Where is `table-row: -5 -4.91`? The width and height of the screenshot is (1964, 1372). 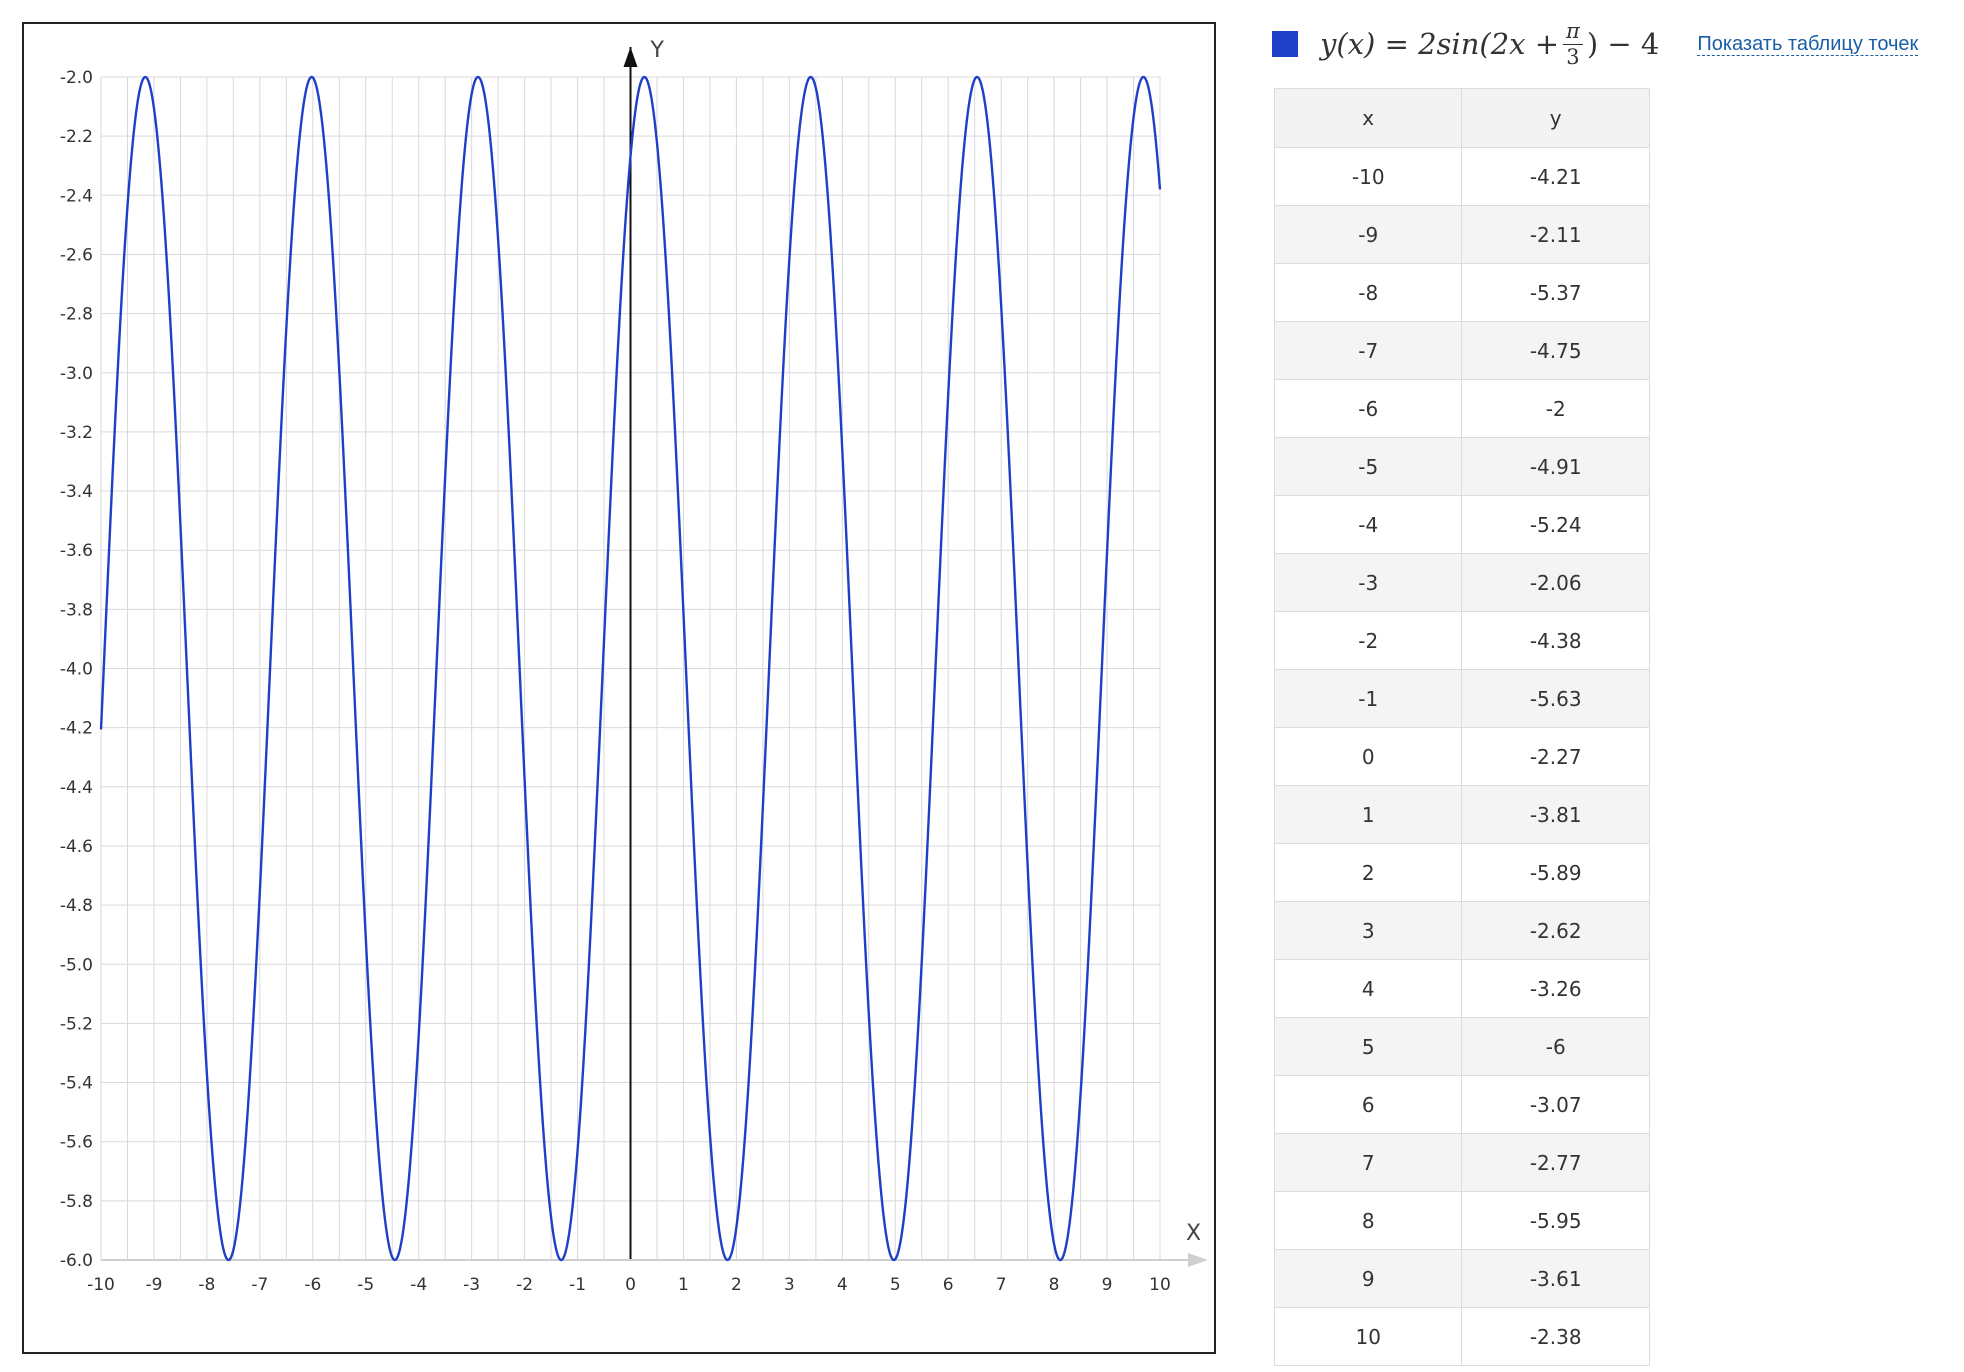
table-row: -5 -4.91 is located at coordinates (1461, 466).